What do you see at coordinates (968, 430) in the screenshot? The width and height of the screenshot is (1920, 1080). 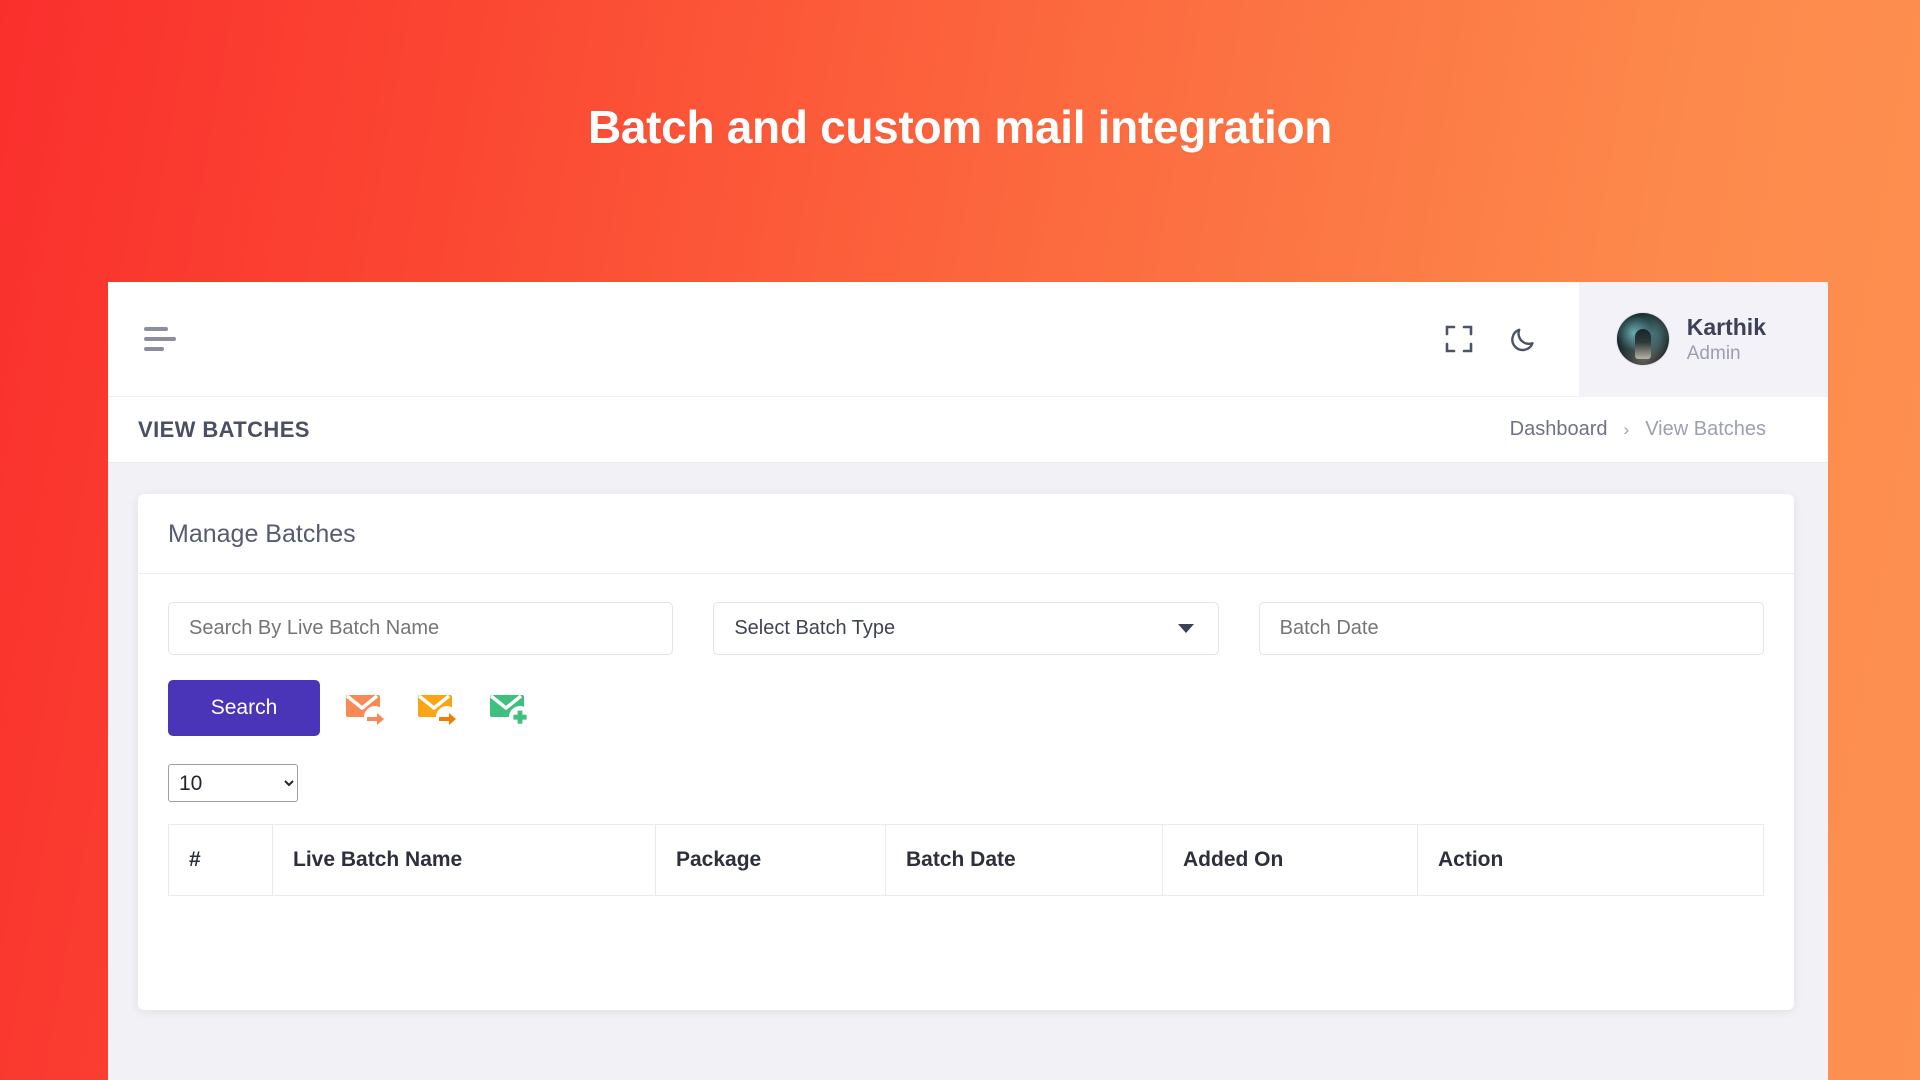 I see `page-header: VIEW BATCHES Dashboard › View Batches` at bounding box center [968, 430].